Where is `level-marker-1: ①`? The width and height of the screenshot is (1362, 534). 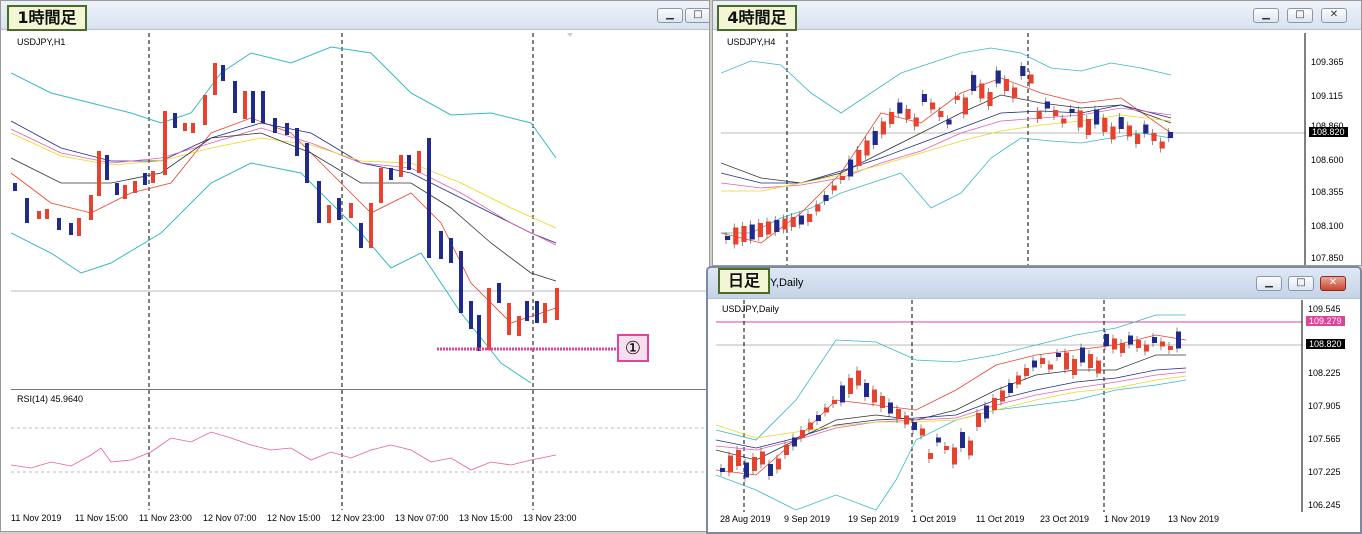 level-marker-1: ① is located at coordinates (633, 348).